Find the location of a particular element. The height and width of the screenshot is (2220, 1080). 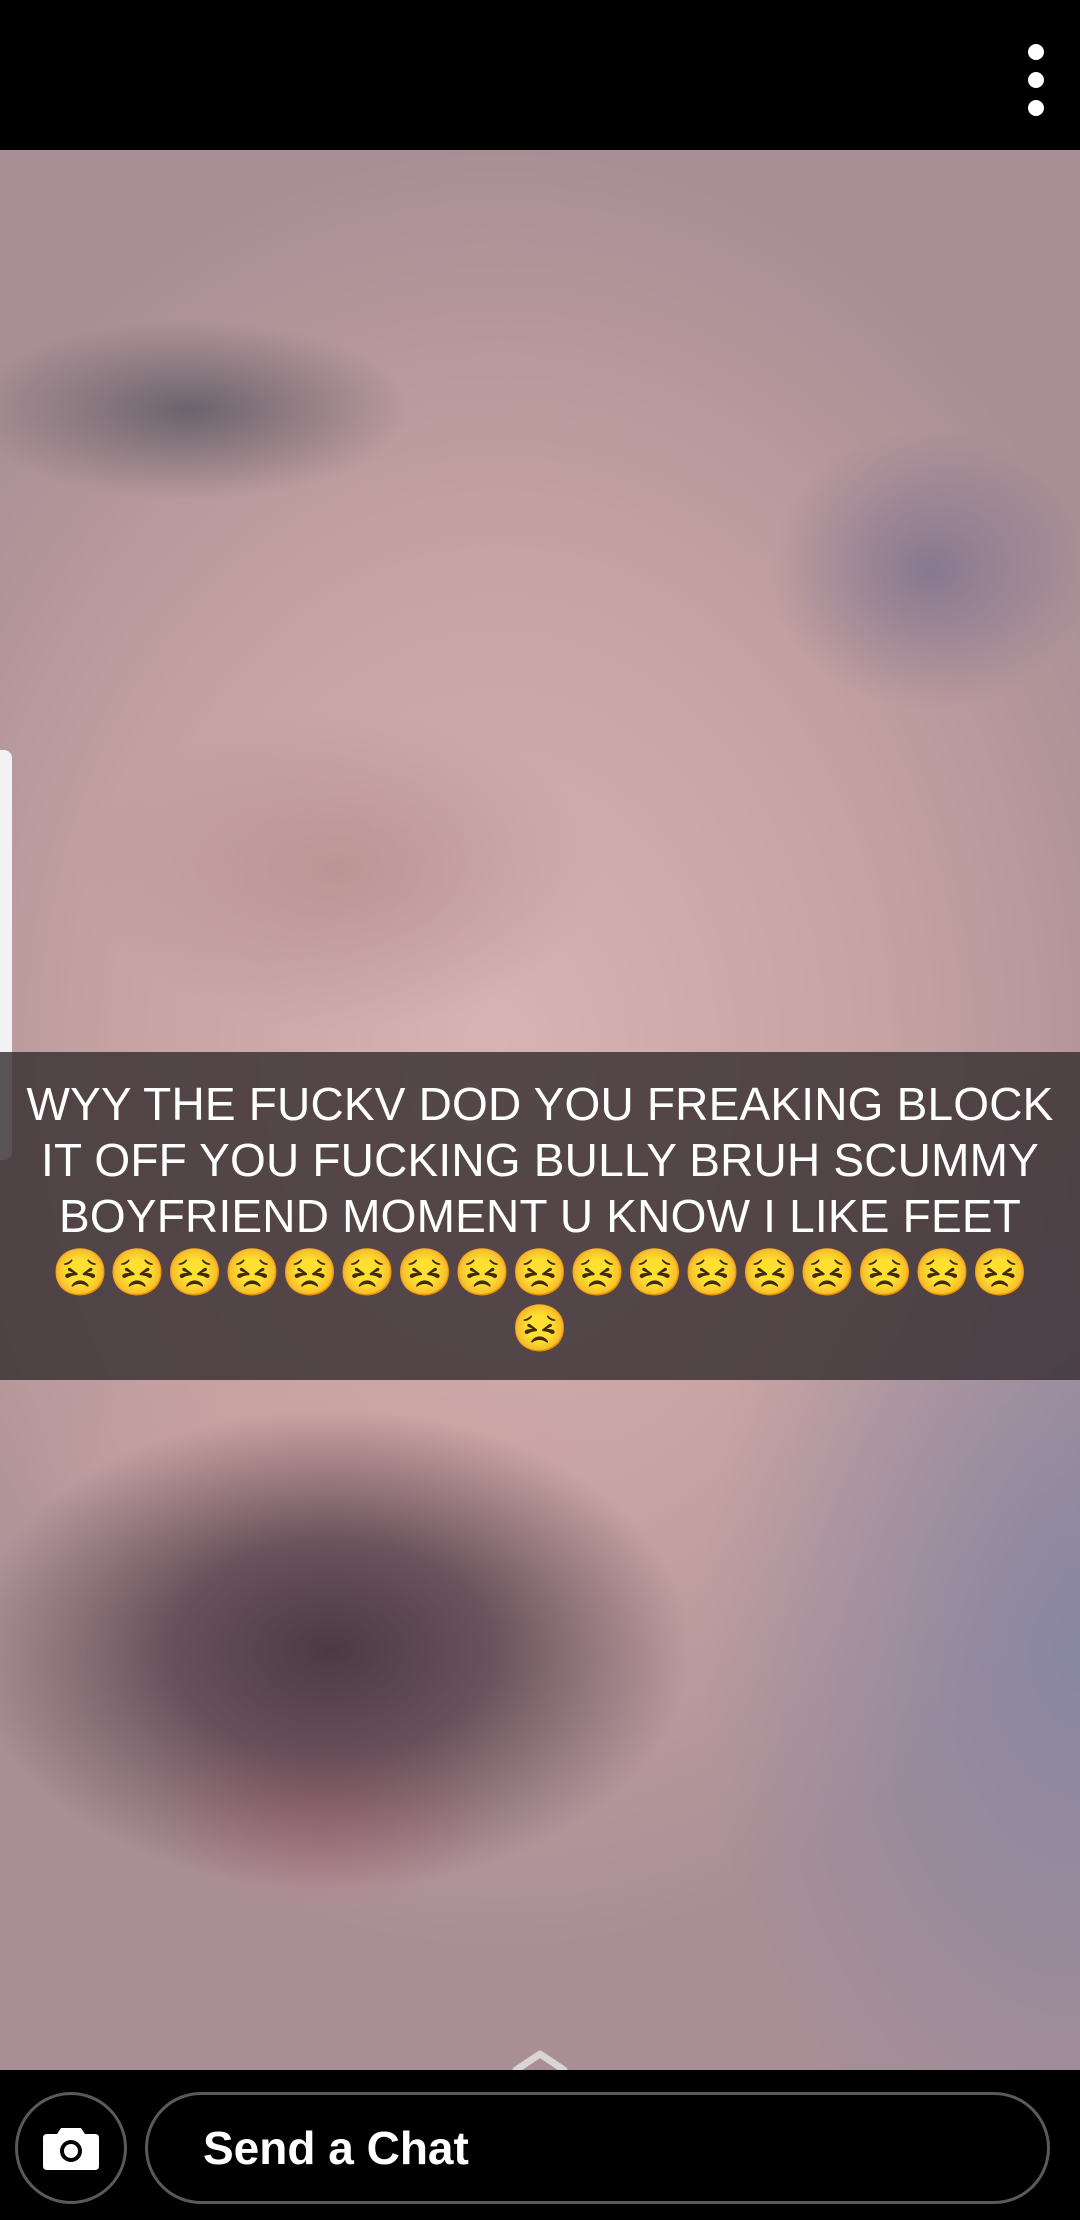

more-options-button is located at coordinates (1036, 80).